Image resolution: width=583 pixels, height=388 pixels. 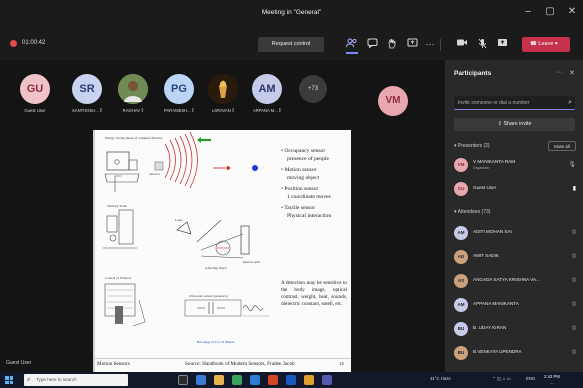 I want to click on presenters-section-header: ▾ Presenters (2), so click(x=472, y=146).